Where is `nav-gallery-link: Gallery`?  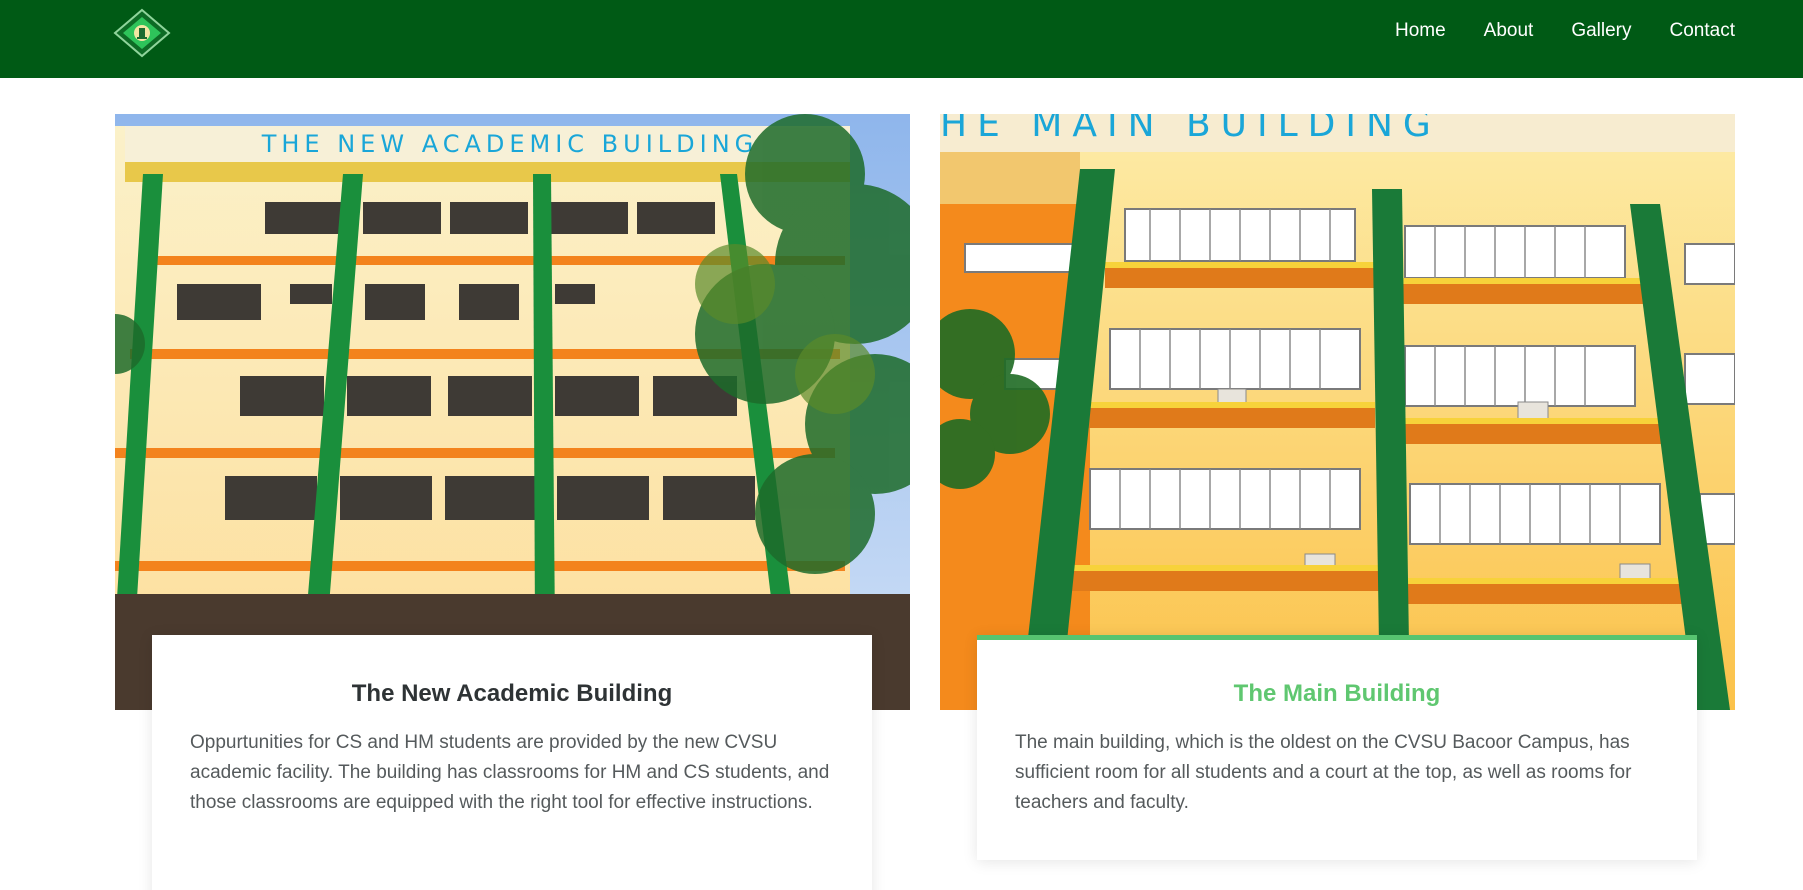 nav-gallery-link: Gallery is located at coordinates (1601, 31).